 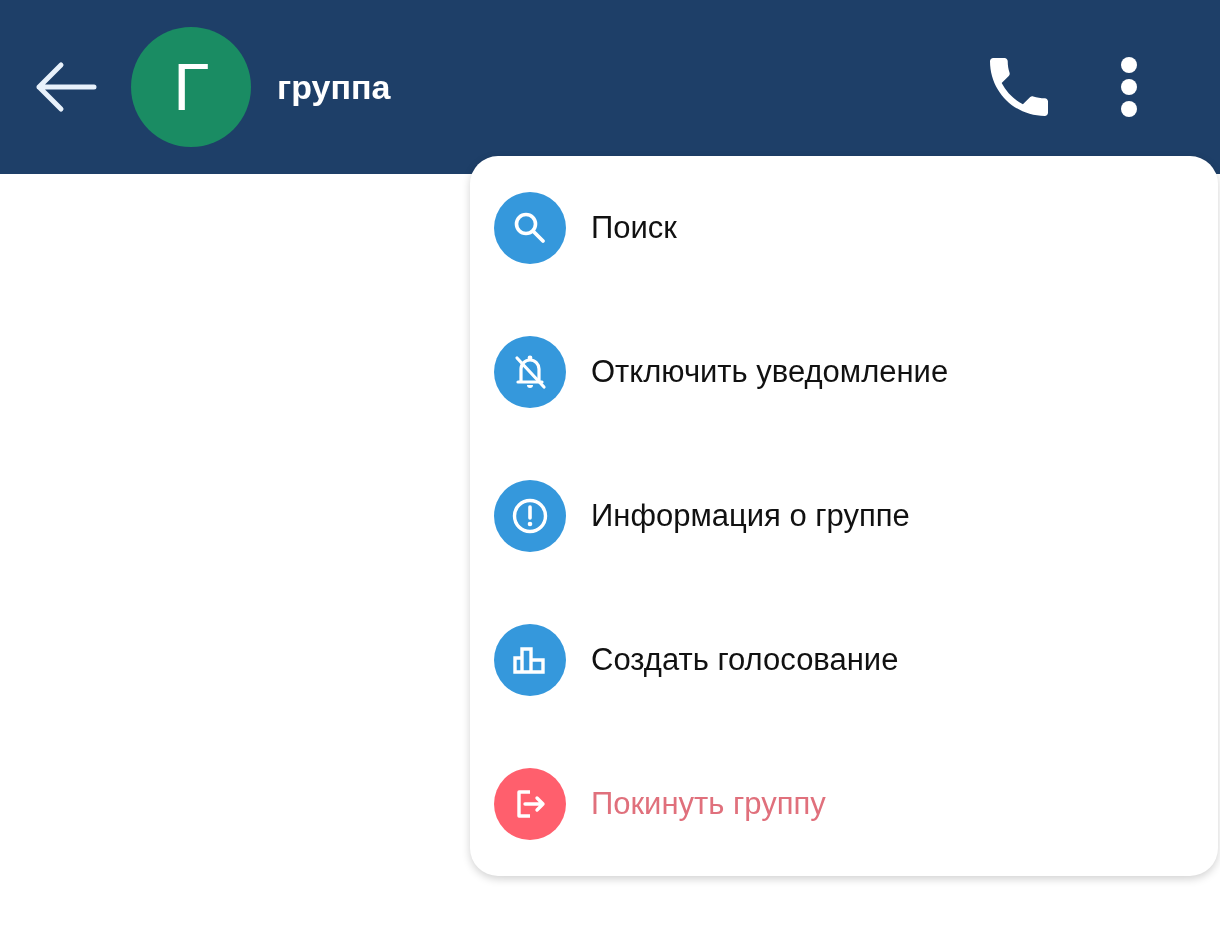 I want to click on more-icon, so click(x=1129, y=87).